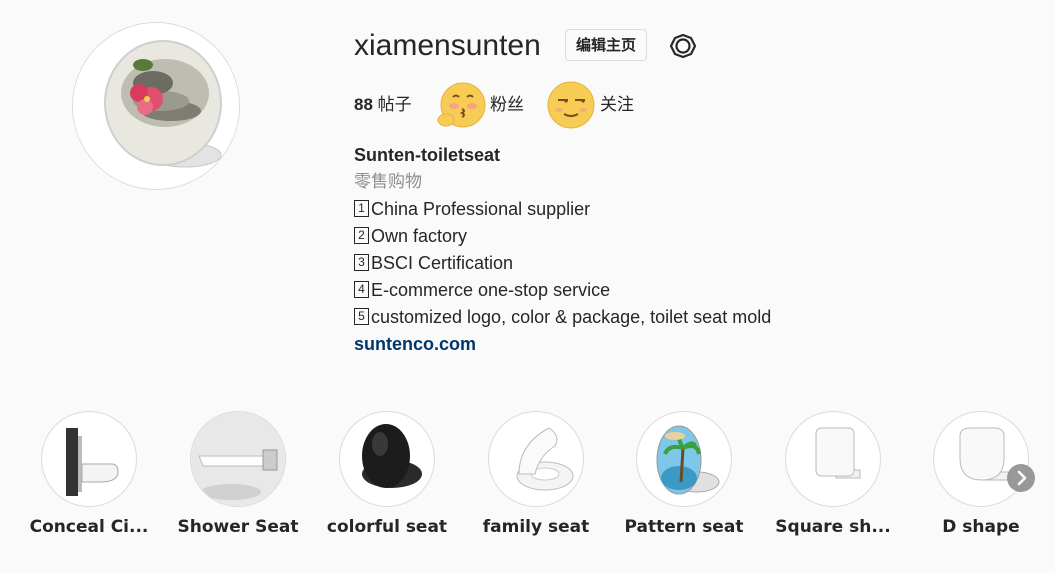 The image size is (1055, 573). What do you see at coordinates (442, 263) in the screenshot?
I see `bio-line-text: BSCI Certification` at bounding box center [442, 263].